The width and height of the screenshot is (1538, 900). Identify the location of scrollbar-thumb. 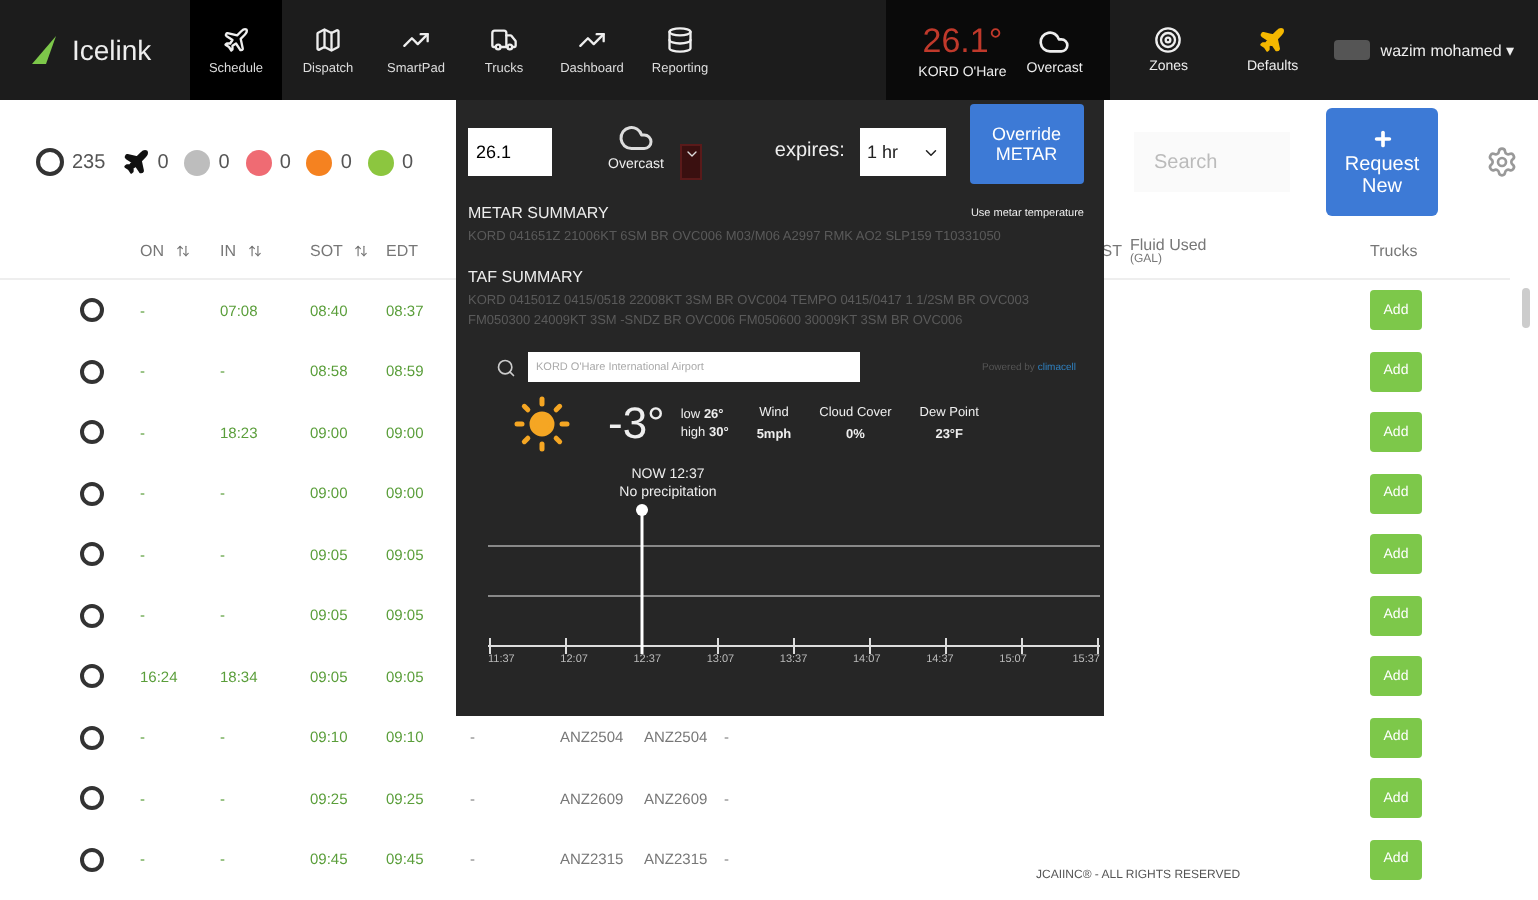
(1526, 308).